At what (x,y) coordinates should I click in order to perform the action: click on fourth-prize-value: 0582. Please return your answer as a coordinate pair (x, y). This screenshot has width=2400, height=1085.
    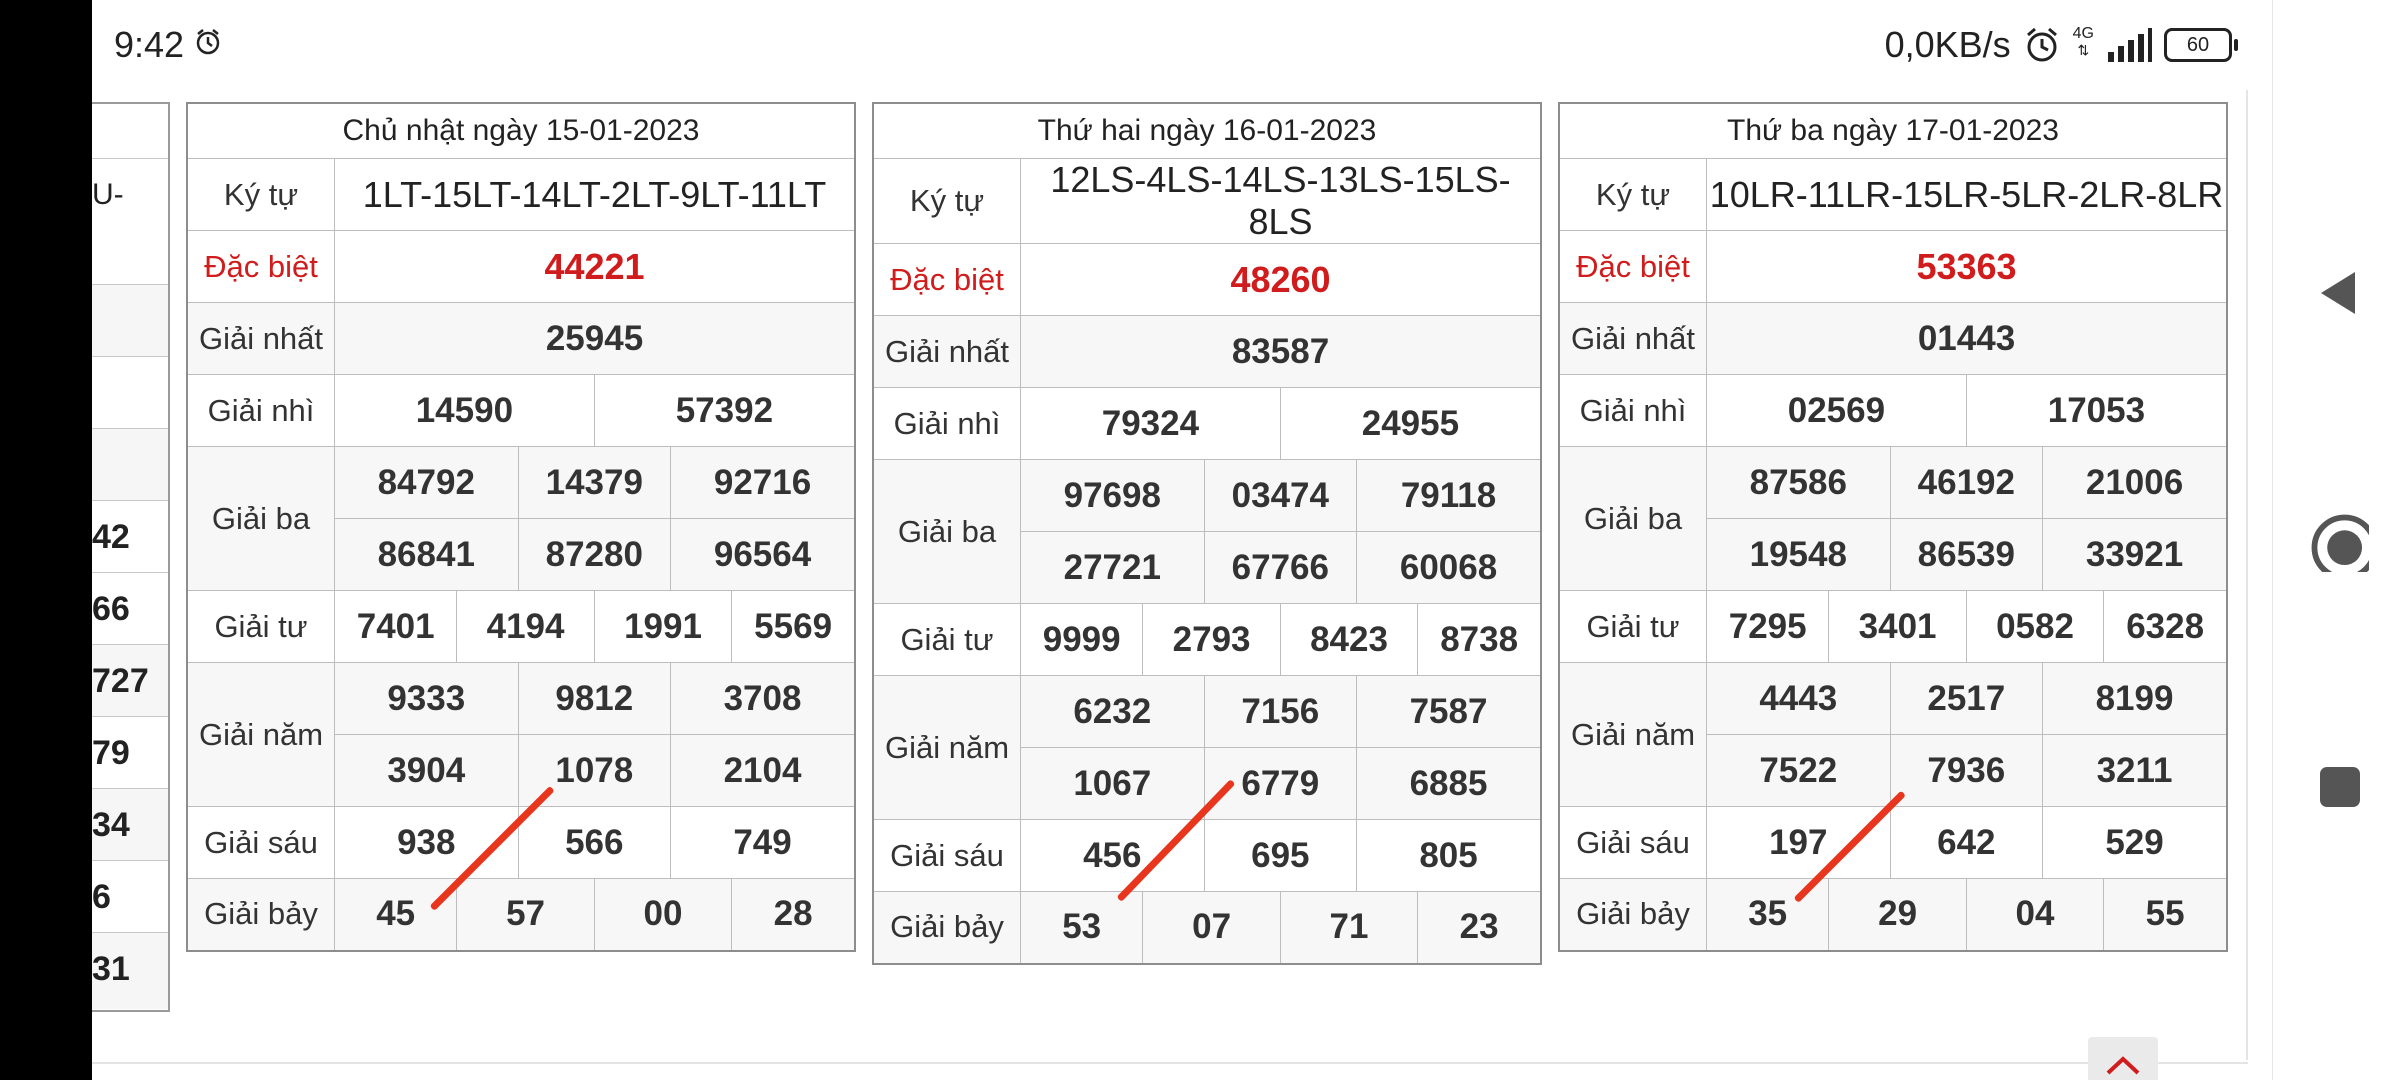
    Looking at the image, I should click on (2035, 626).